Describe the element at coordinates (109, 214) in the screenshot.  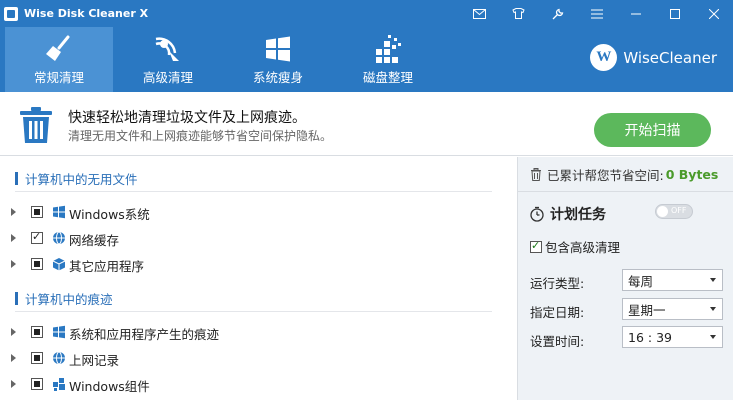
I see `tree-item-label: Windows系统` at that location.